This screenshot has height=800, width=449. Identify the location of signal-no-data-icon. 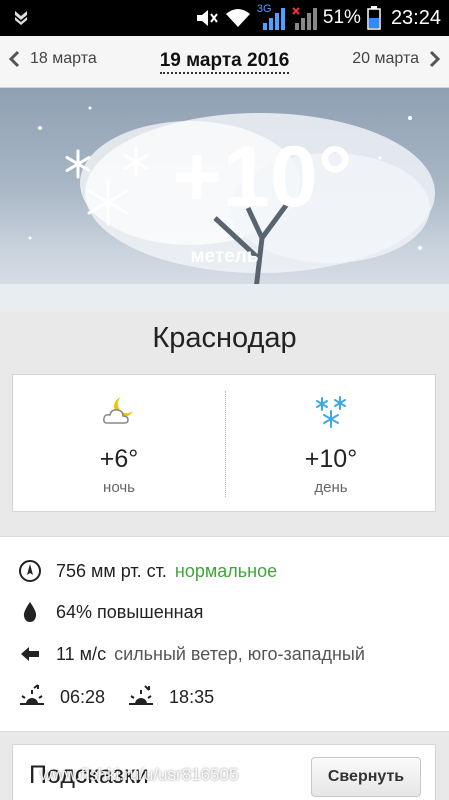
(304, 18).